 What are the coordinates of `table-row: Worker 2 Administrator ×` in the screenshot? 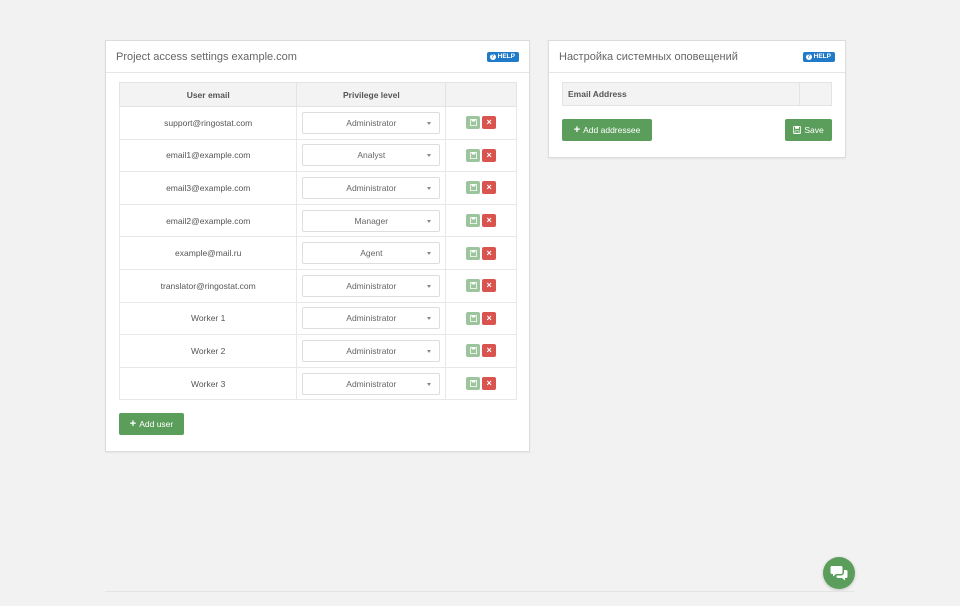 It's located at (317, 351).